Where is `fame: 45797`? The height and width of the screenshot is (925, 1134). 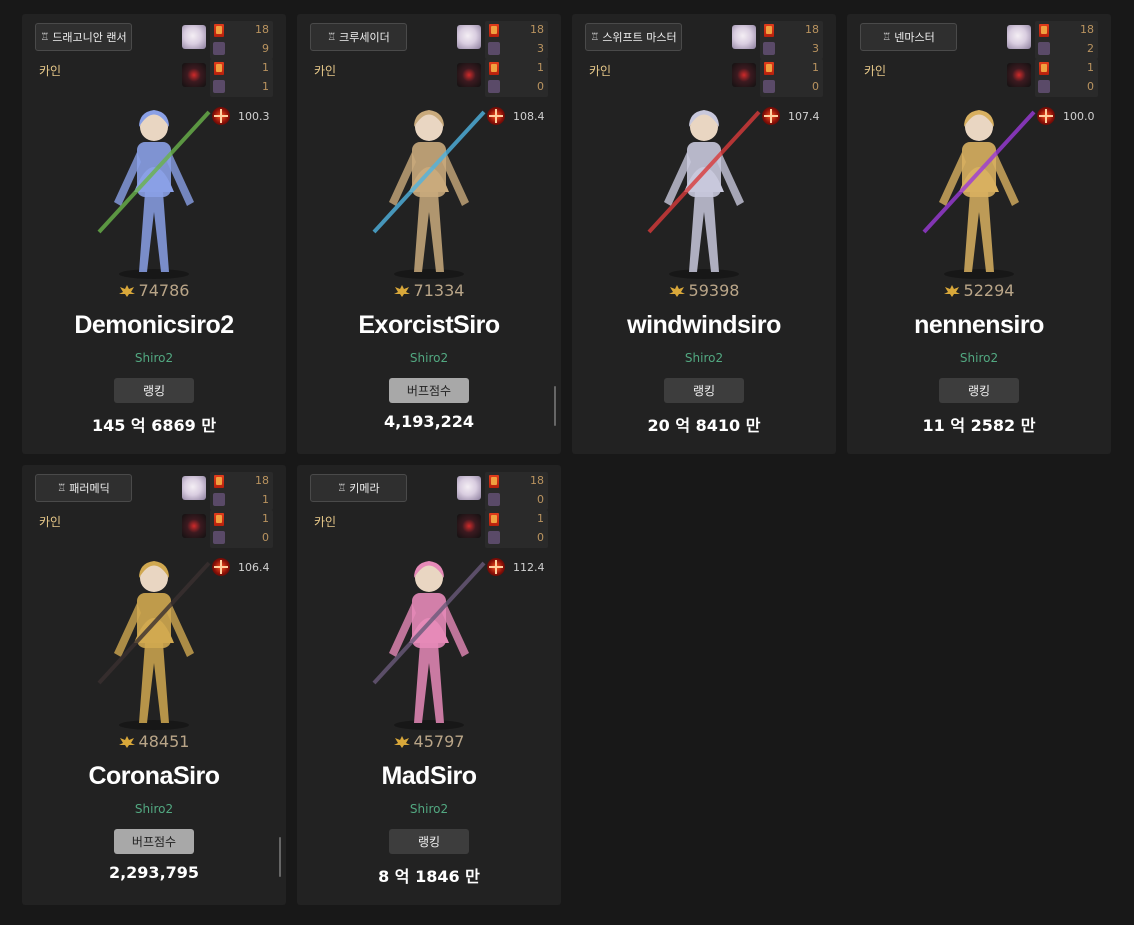
fame: 45797 is located at coordinates (429, 741).